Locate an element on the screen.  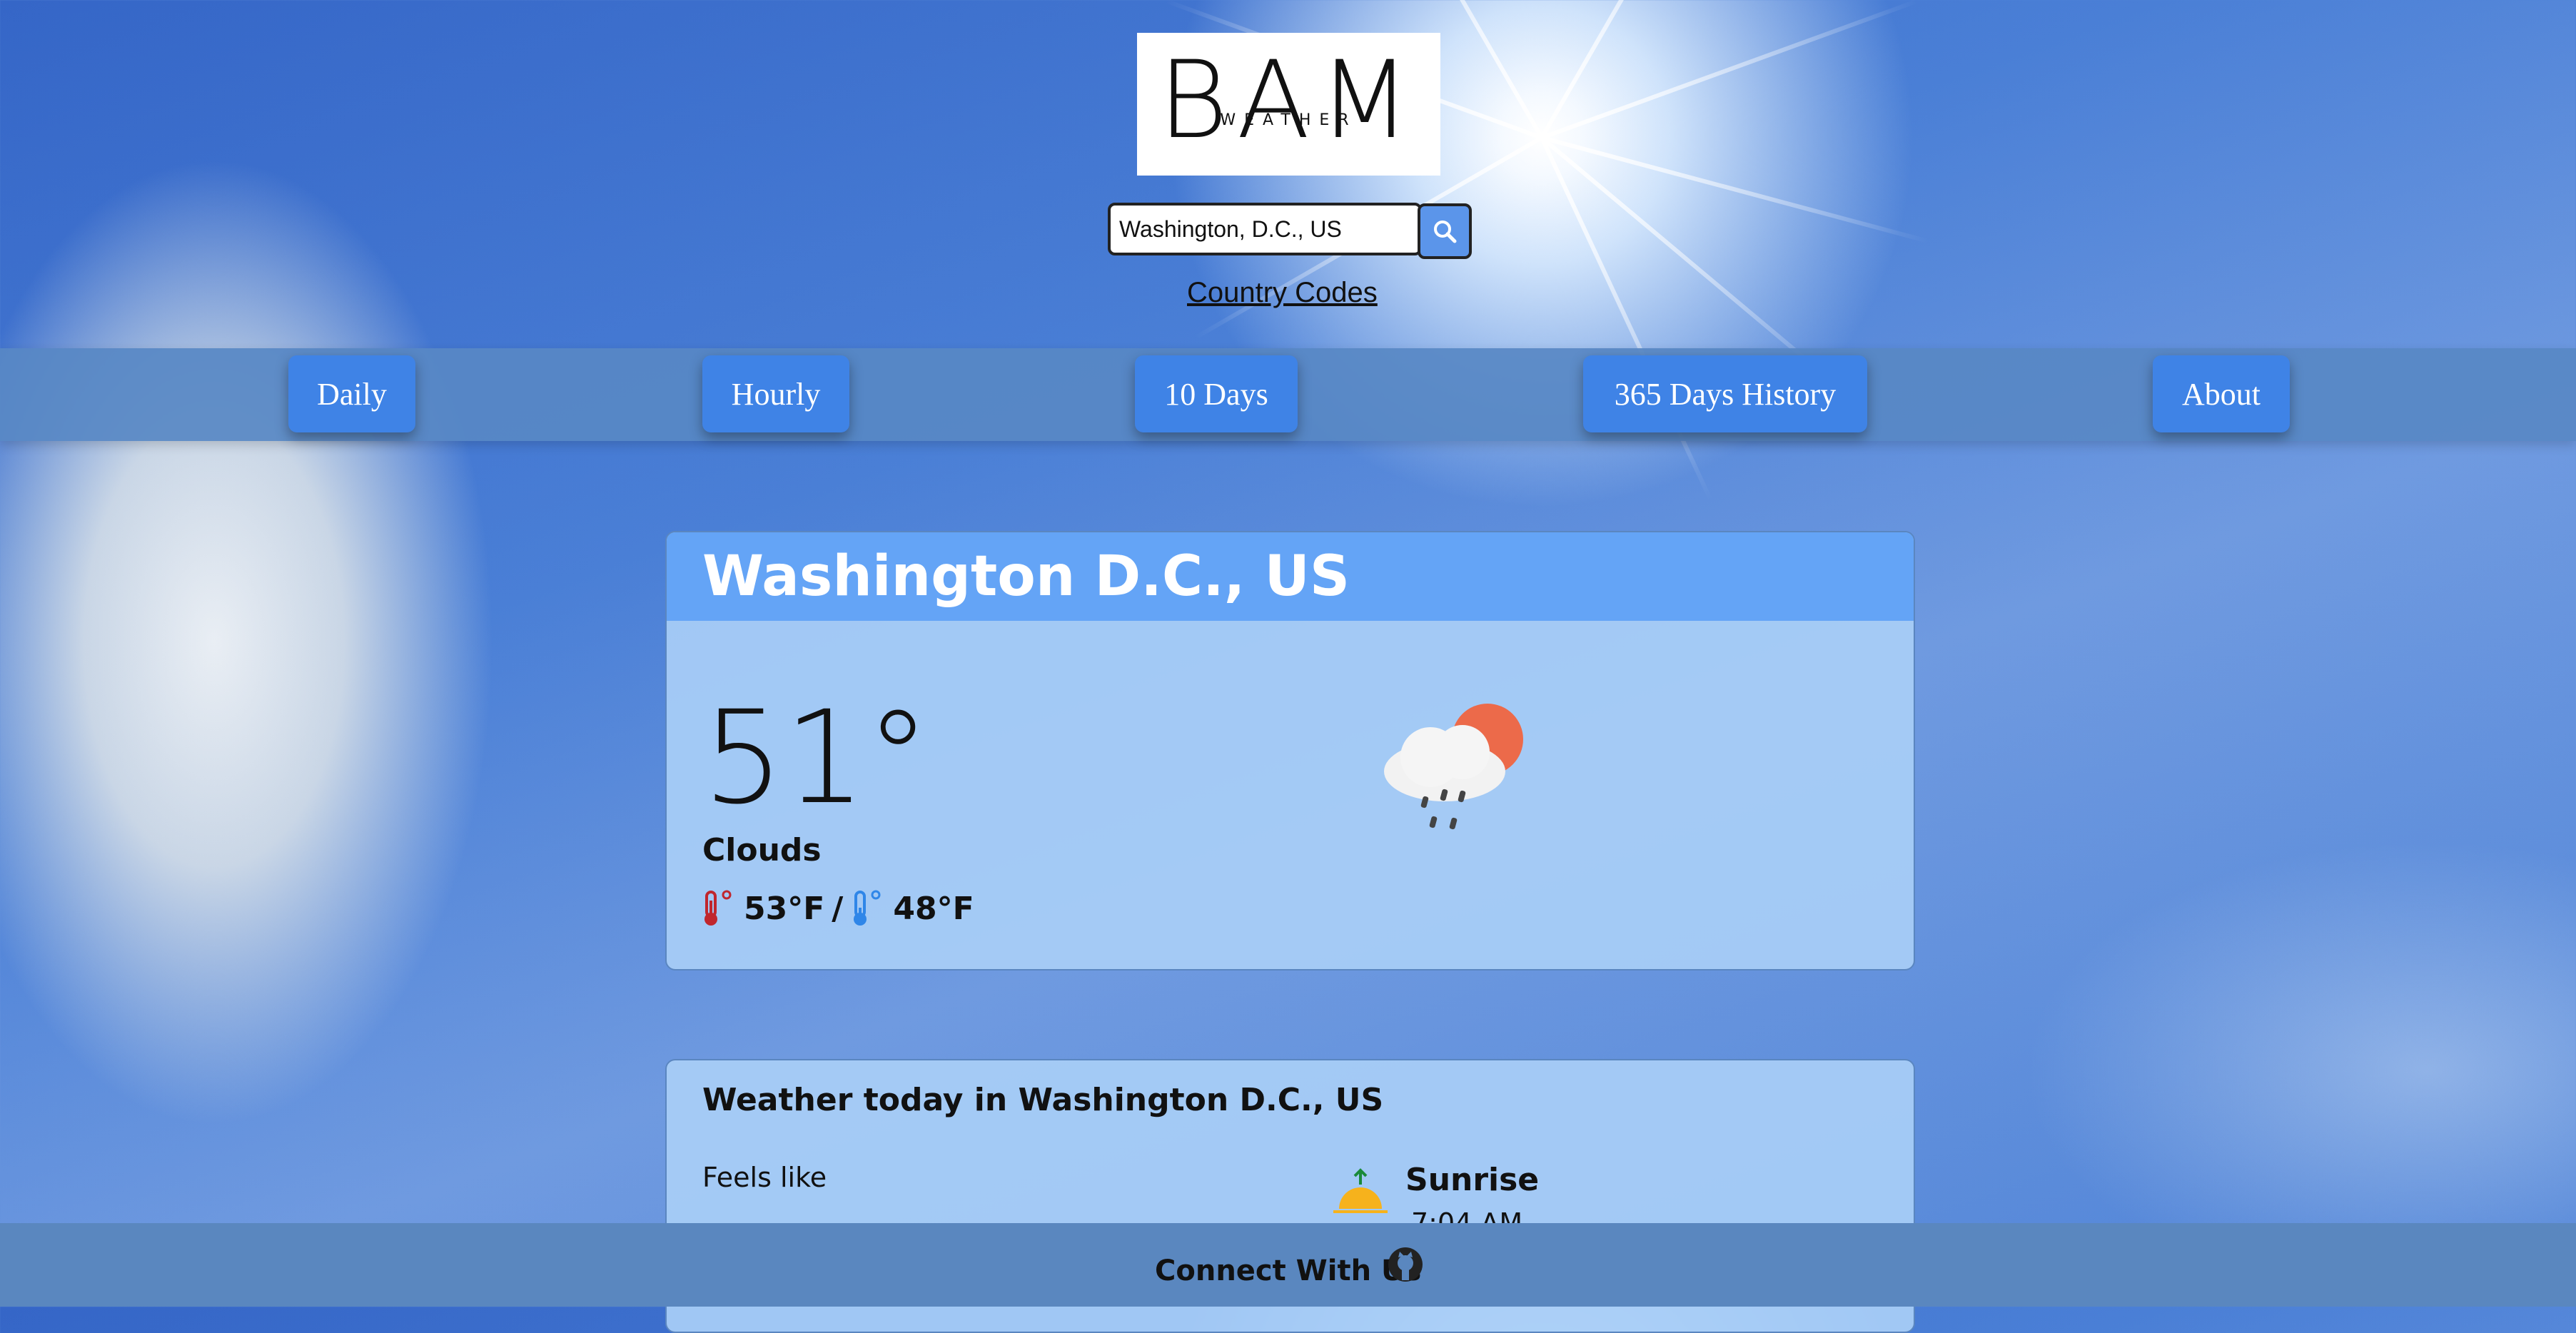
logo-sub-text: WEATHER is located at coordinates (1289, 120).